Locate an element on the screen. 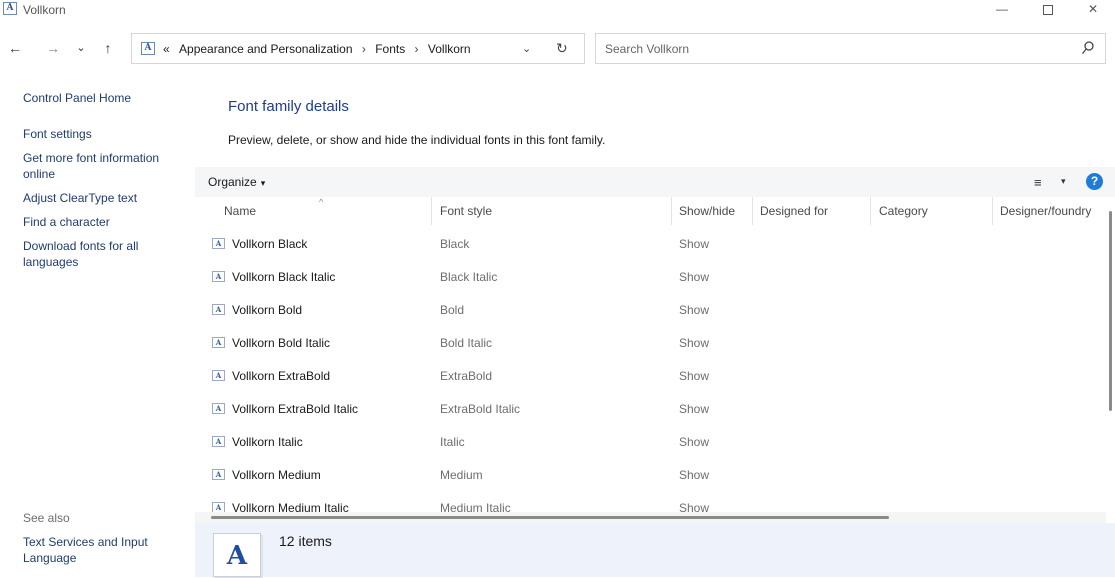 The height and width of the screenshot is (578, 1115). column-header-font-style: Font style is located at coordinates (466, 211).